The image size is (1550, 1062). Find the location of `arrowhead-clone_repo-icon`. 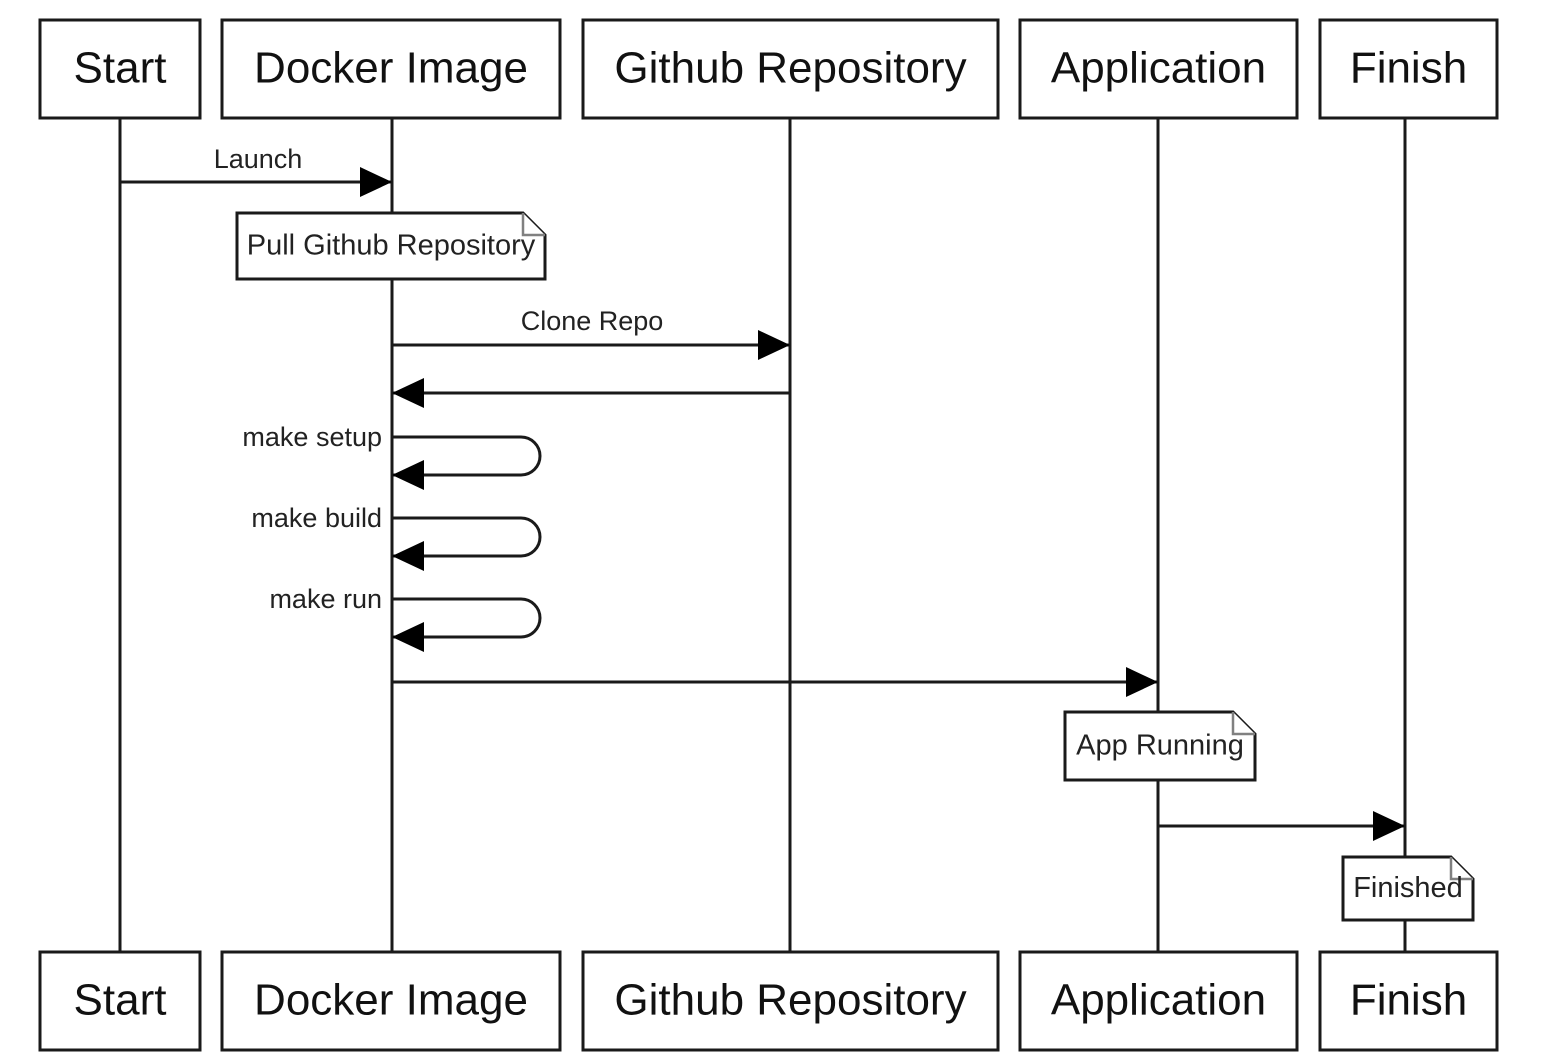

arrowhead-clone_repo-icon is located at coordinates (774, 345).